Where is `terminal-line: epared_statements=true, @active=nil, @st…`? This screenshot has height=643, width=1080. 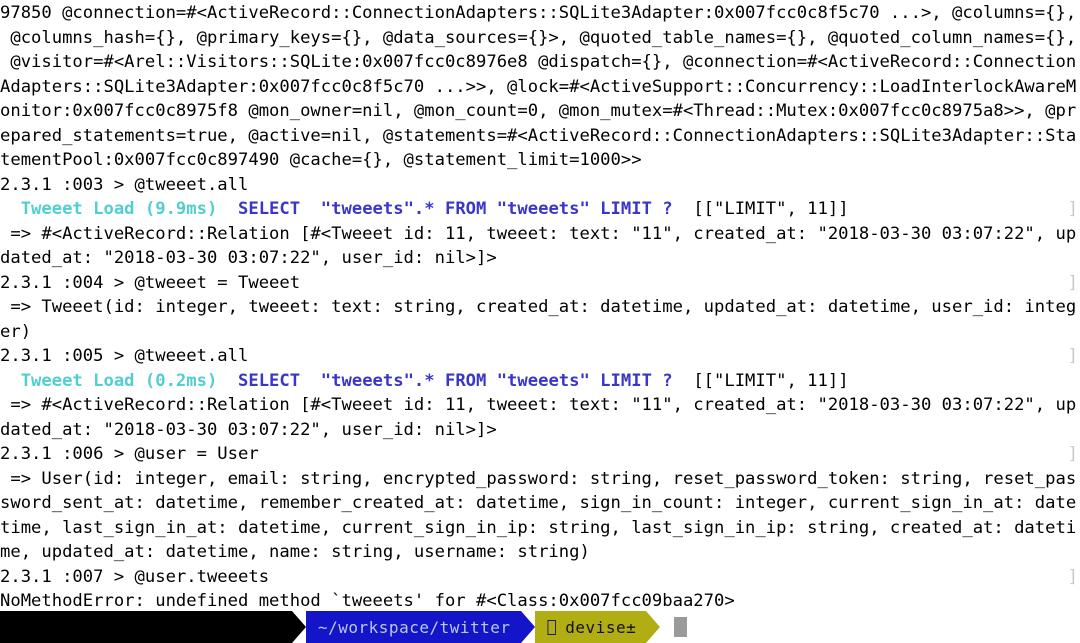 terminal-line: epared_statements=true, @active=nil, @st… is located at coordinates (540, 136).